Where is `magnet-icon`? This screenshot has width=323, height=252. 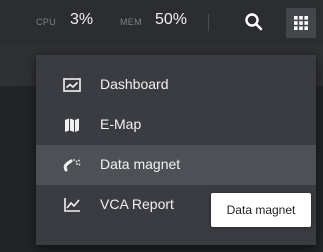
magnet-icon is located at coordinates (72, 165).